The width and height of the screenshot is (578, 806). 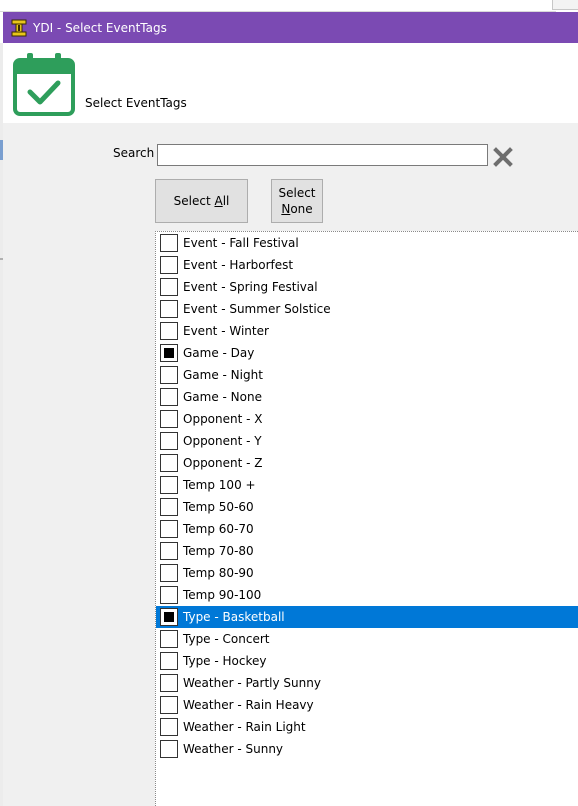 What do you see at coordinates (367, 507) in the screenshot?
I see `checklist-item: Temp 50-60` at bounding box center [367, 507].